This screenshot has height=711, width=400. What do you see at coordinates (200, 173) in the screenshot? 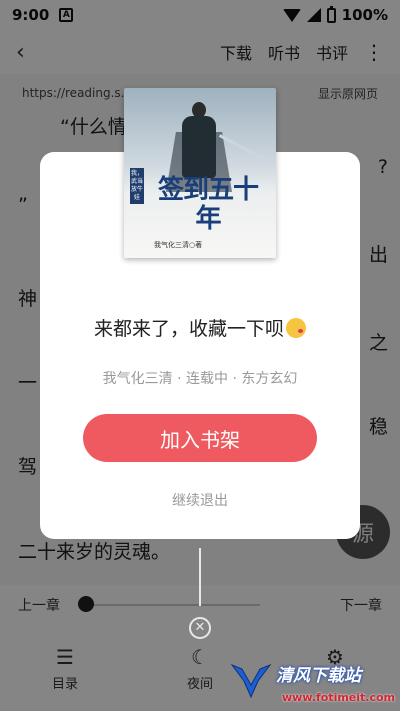
I see `book-cover: 我，武当放牛娃 签到五十年 我气化三清○著` at bounding box center [200, 173].